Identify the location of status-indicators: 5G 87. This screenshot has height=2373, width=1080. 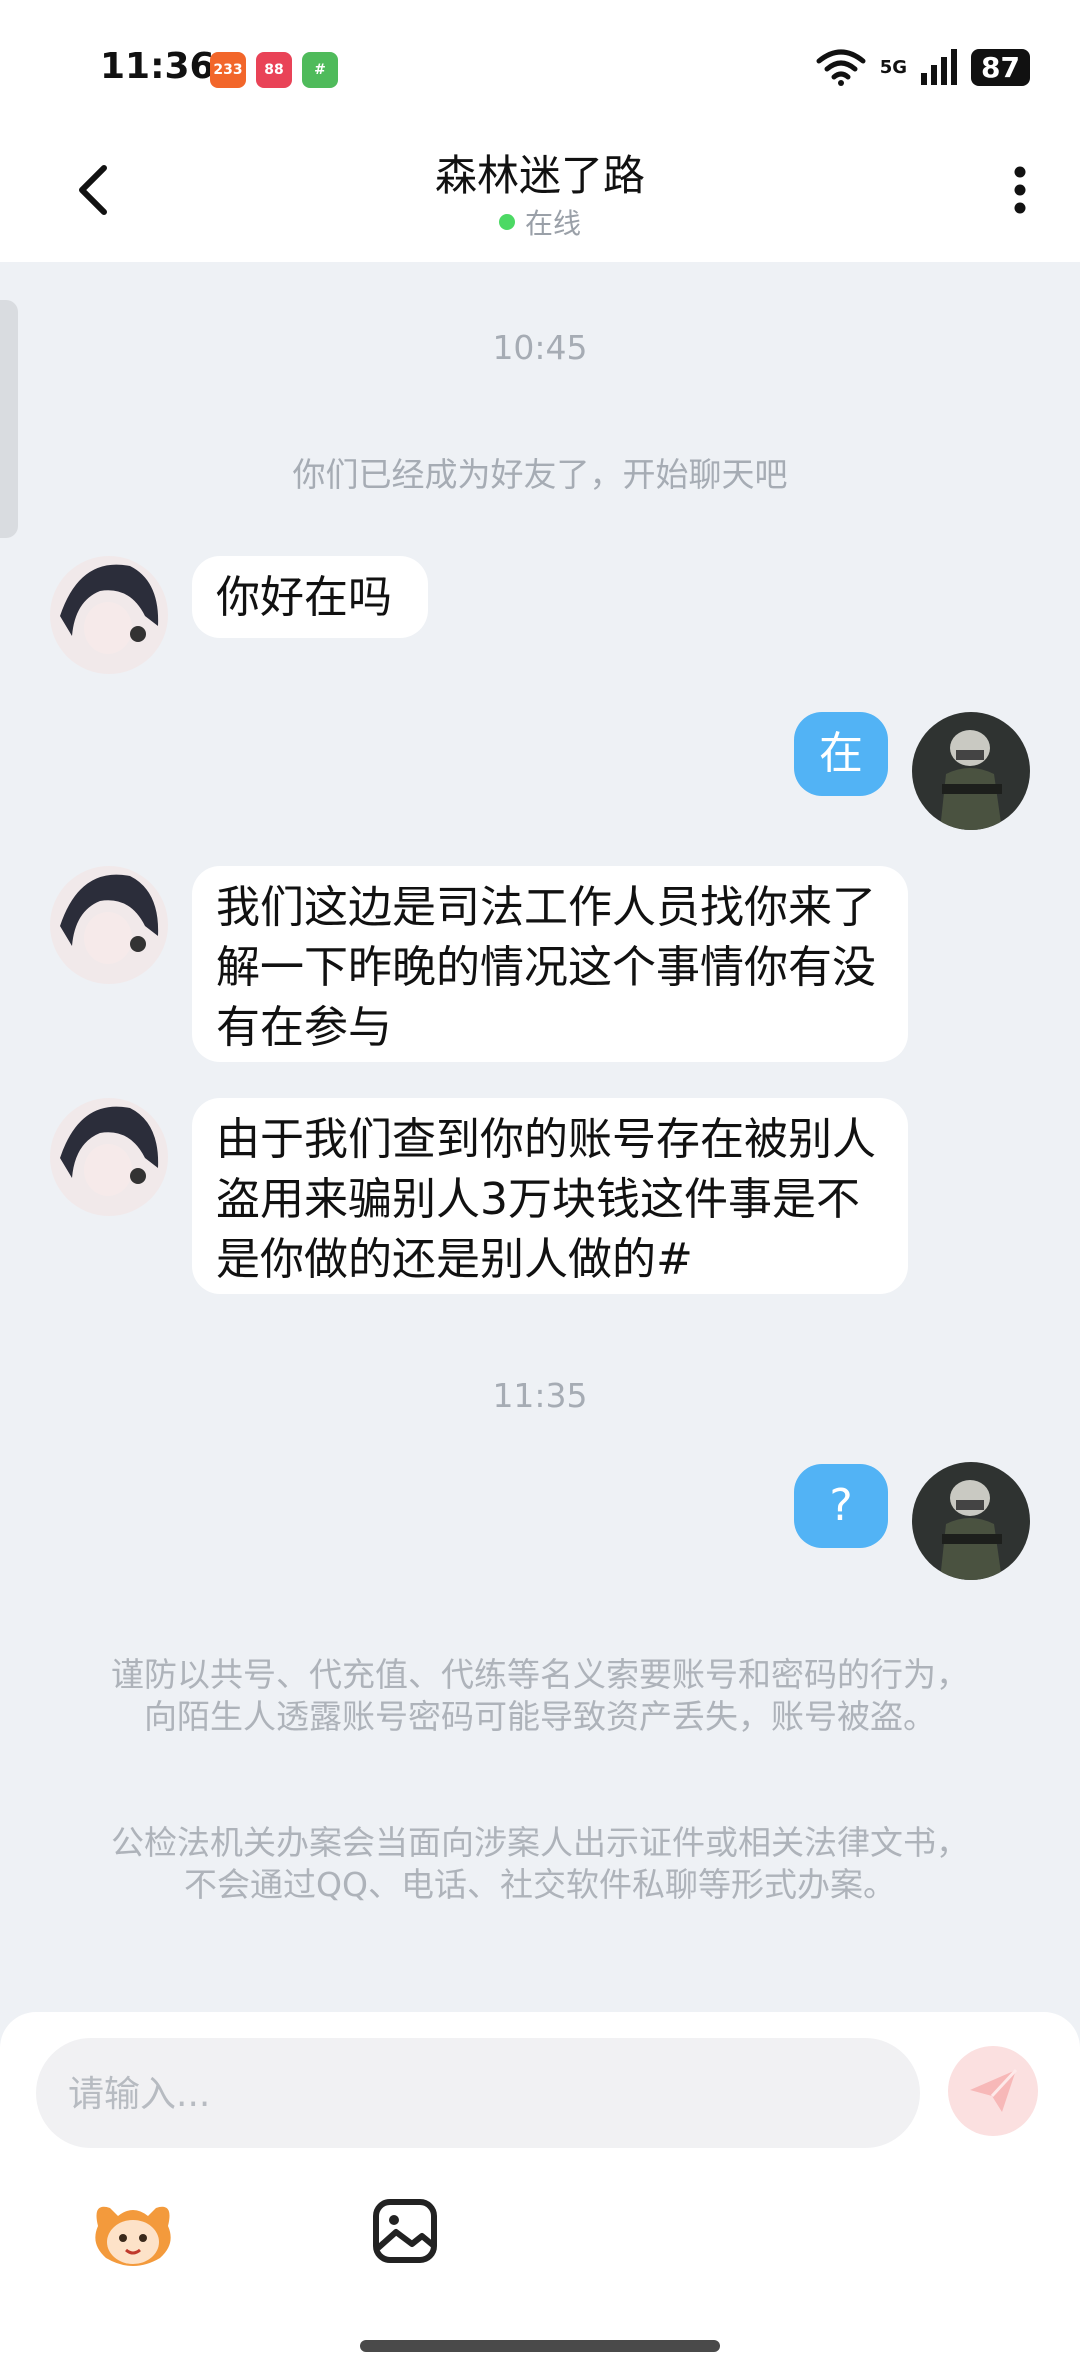
(923, 67).